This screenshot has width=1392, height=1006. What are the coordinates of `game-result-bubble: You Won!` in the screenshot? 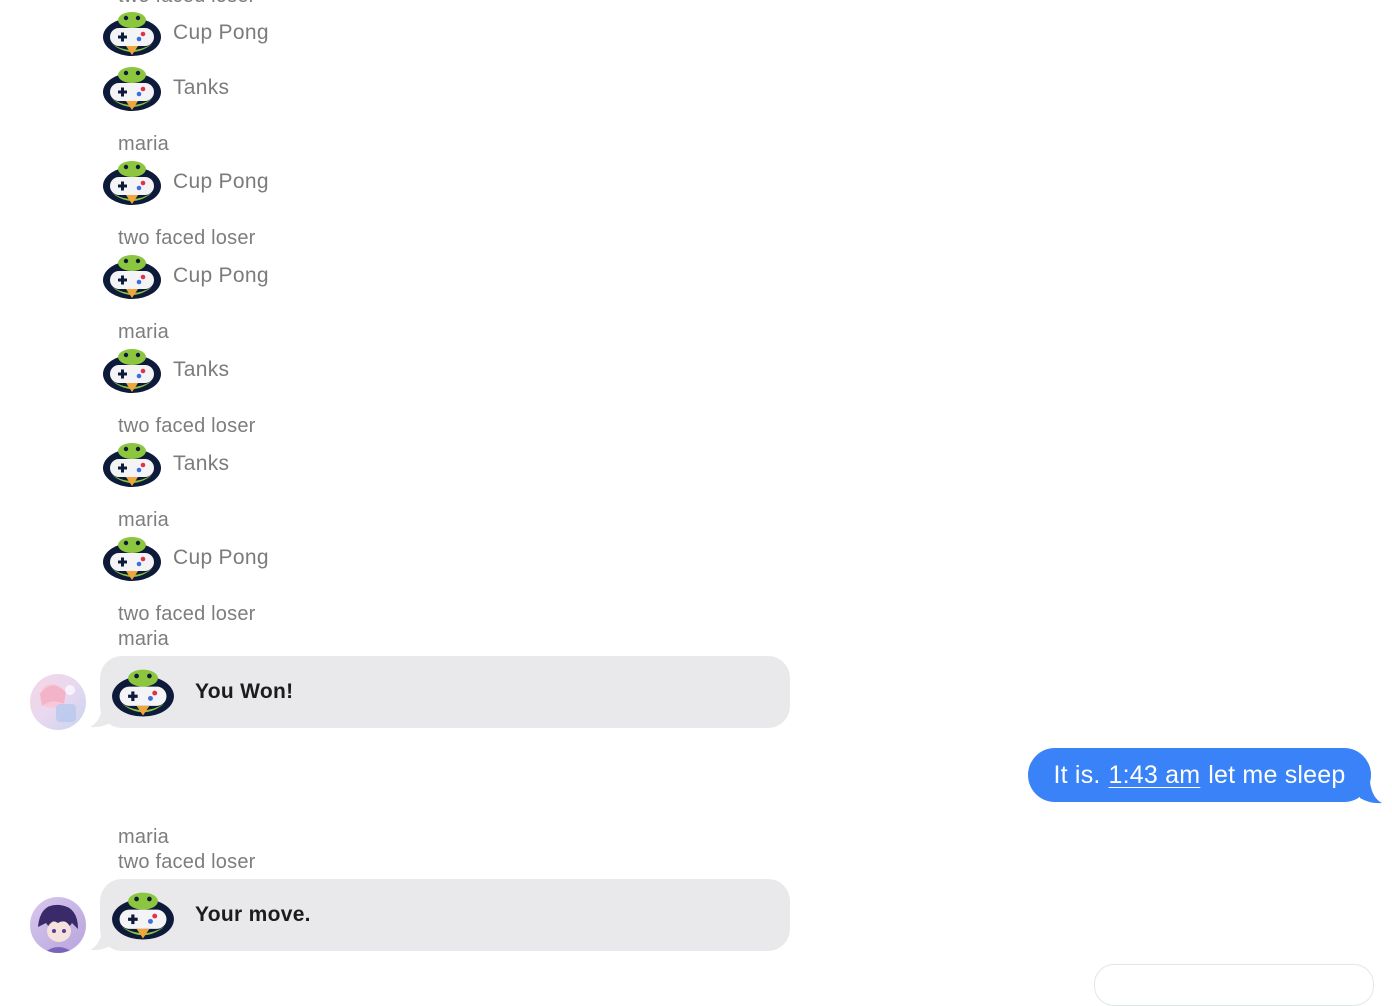 It's located at (445, 692).